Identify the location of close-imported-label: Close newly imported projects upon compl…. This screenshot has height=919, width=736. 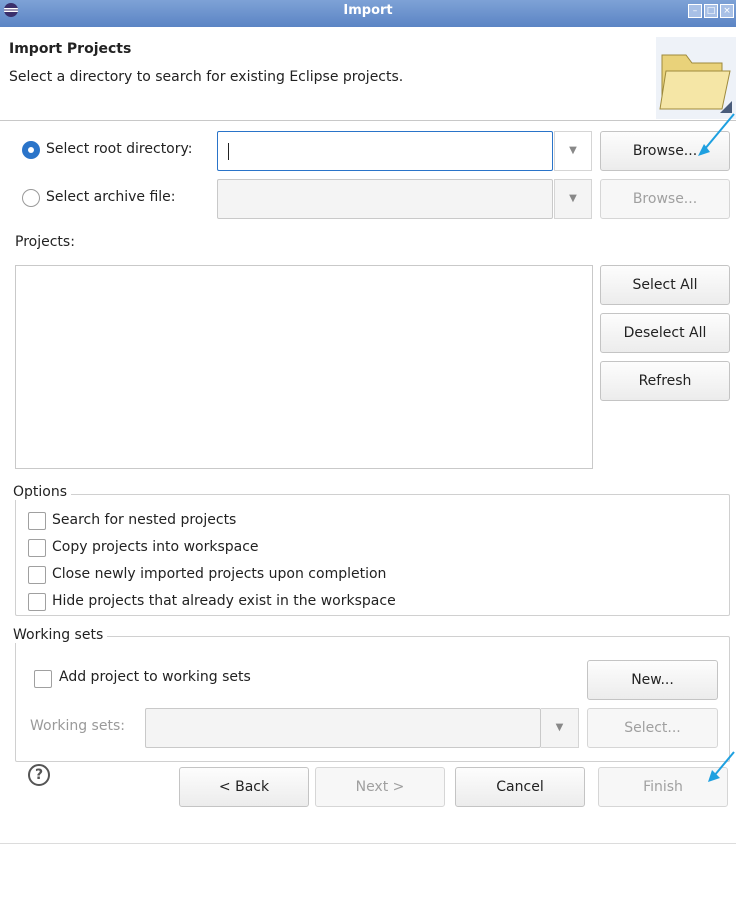
(219, 574).